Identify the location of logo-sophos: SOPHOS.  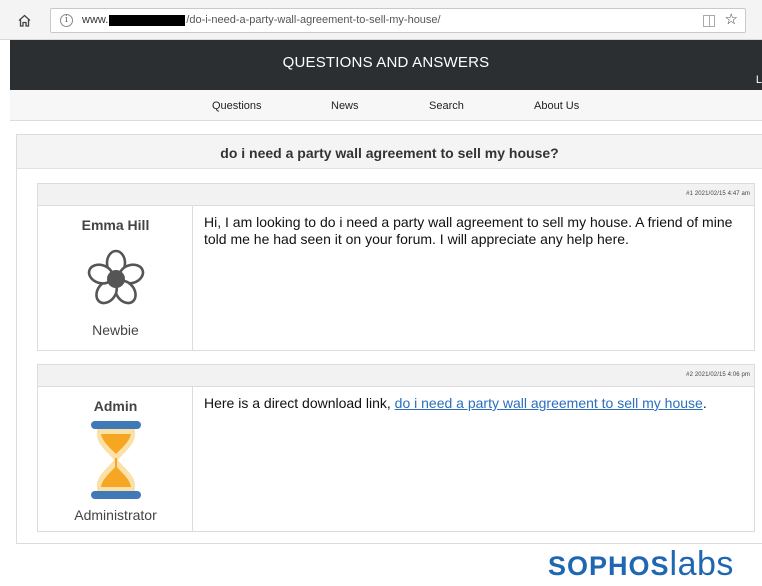
(609, 566).